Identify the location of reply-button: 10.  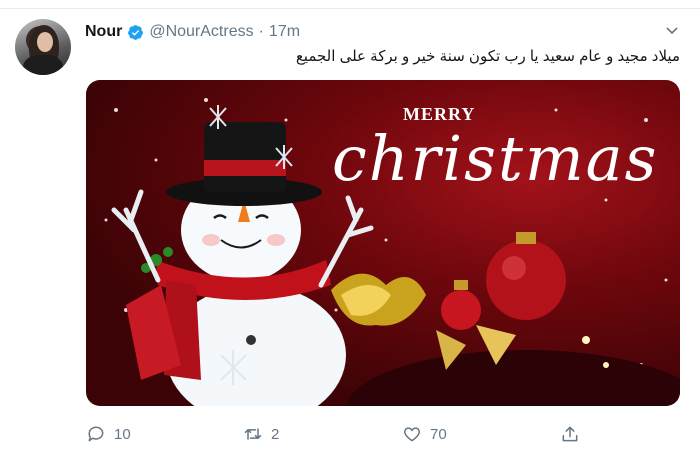
(108, 434).